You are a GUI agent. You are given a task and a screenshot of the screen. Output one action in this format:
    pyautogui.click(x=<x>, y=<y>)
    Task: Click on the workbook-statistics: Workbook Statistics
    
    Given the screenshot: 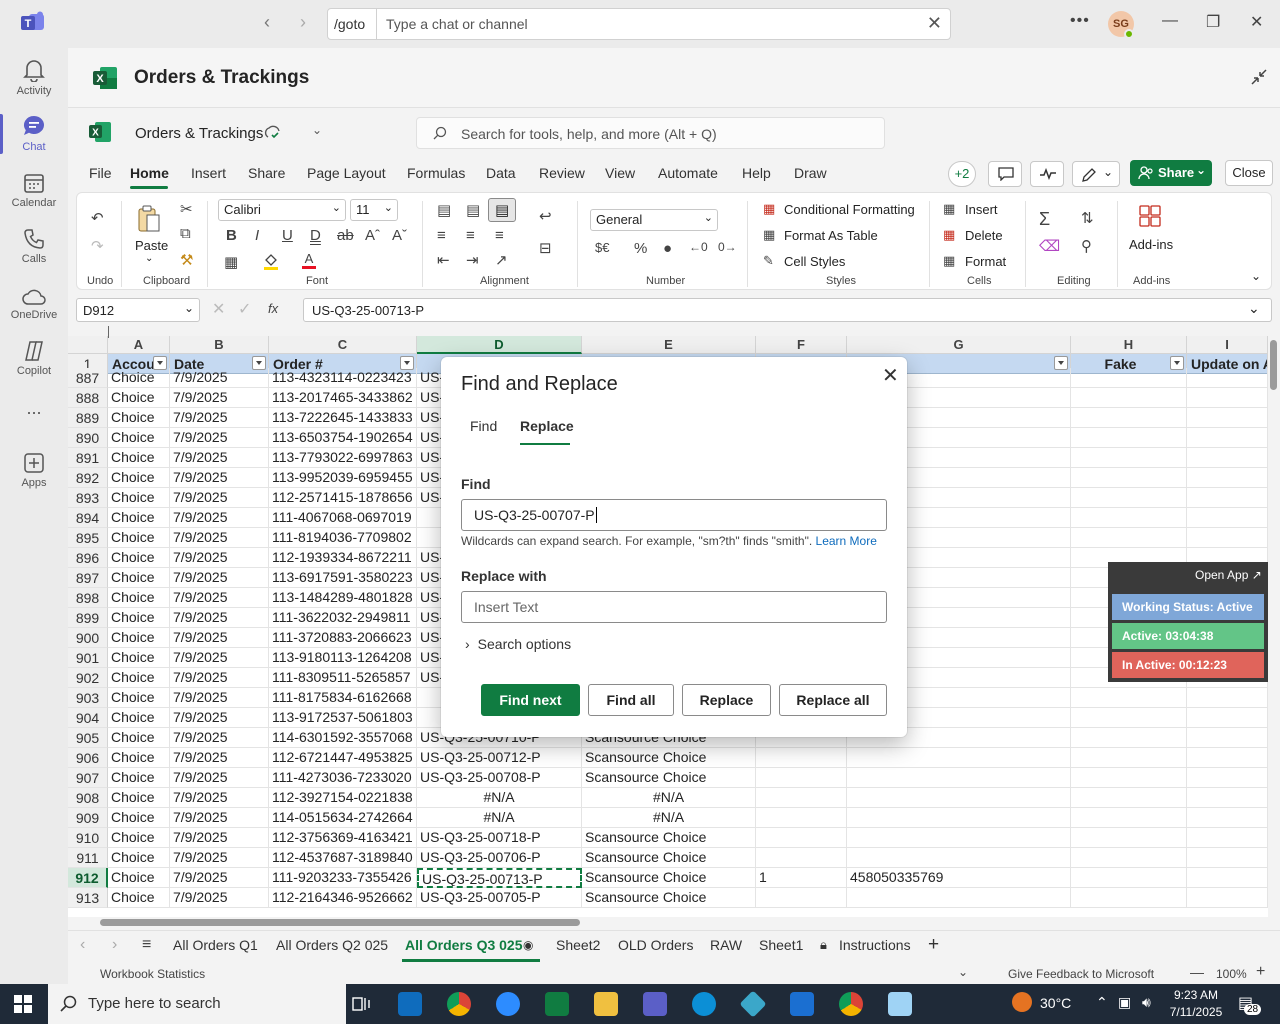 What is the action you would take?
    pyautogui.click(x=152, y=974)
    